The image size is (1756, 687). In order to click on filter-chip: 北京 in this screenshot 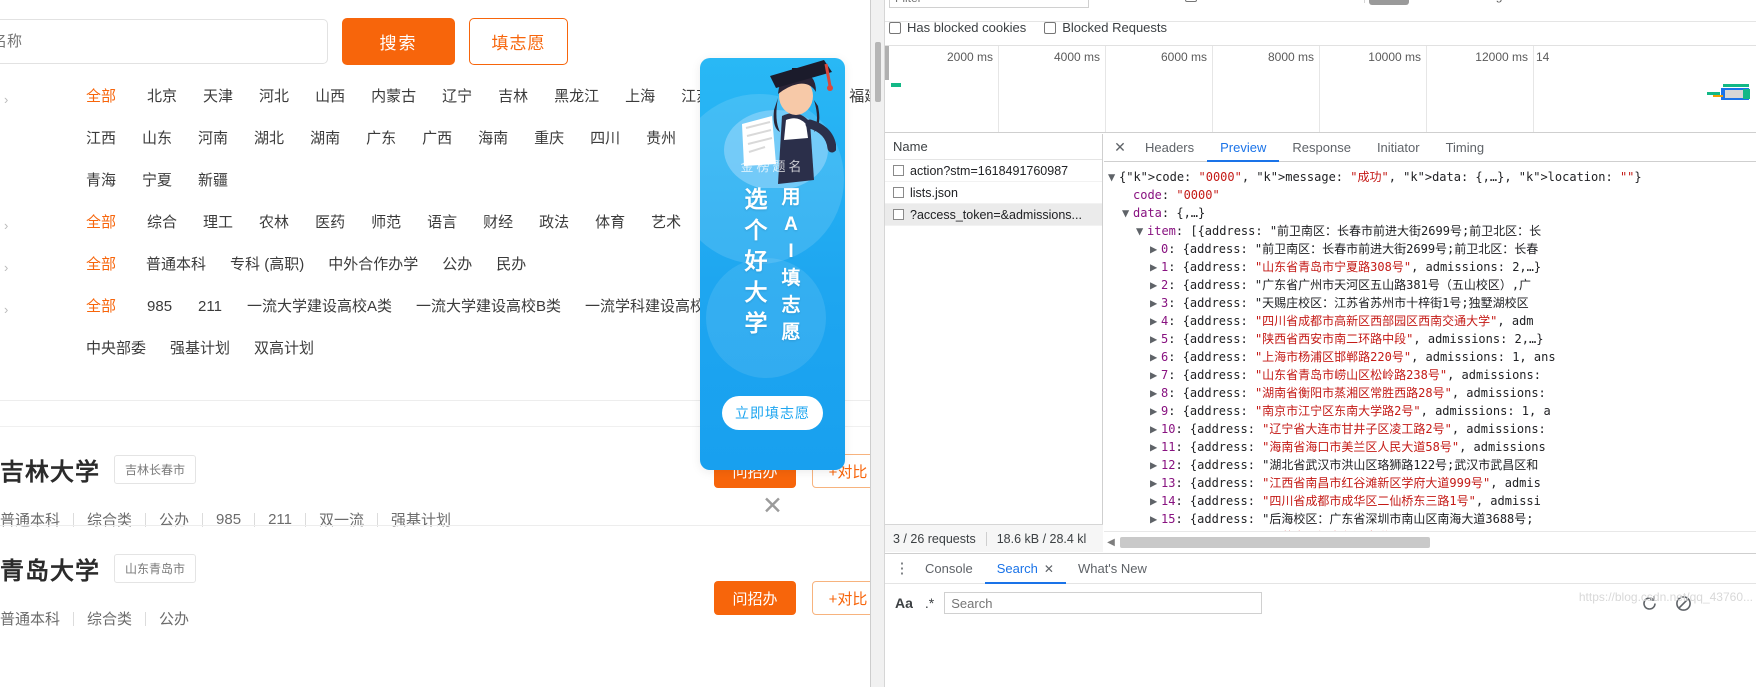, I will do `click(162, 97)`.